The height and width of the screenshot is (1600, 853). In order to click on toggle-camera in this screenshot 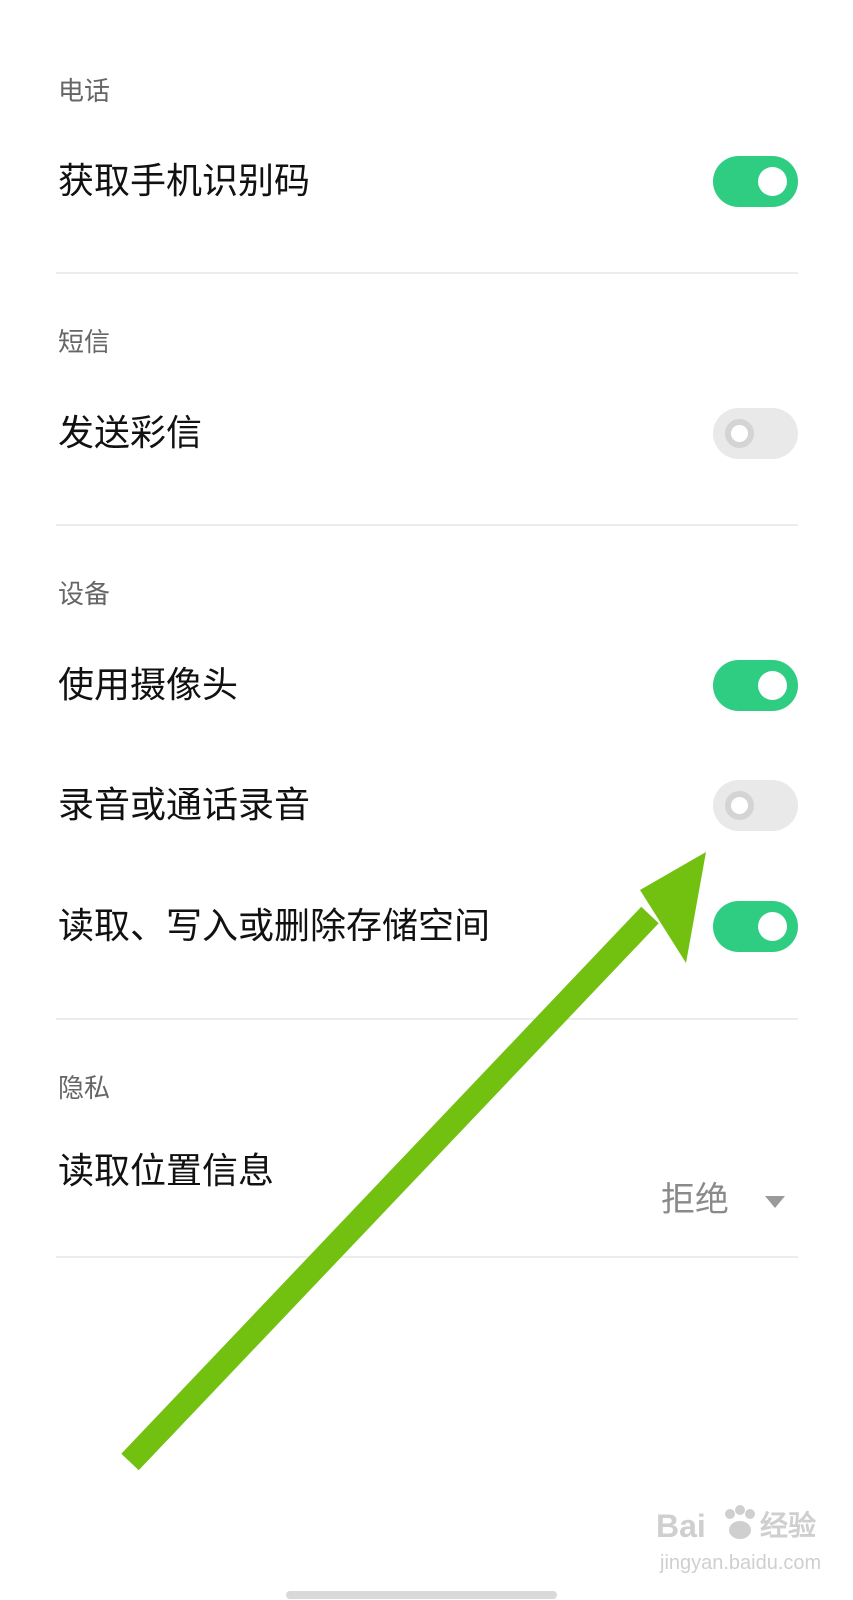, I will do `click(755, 685)`.